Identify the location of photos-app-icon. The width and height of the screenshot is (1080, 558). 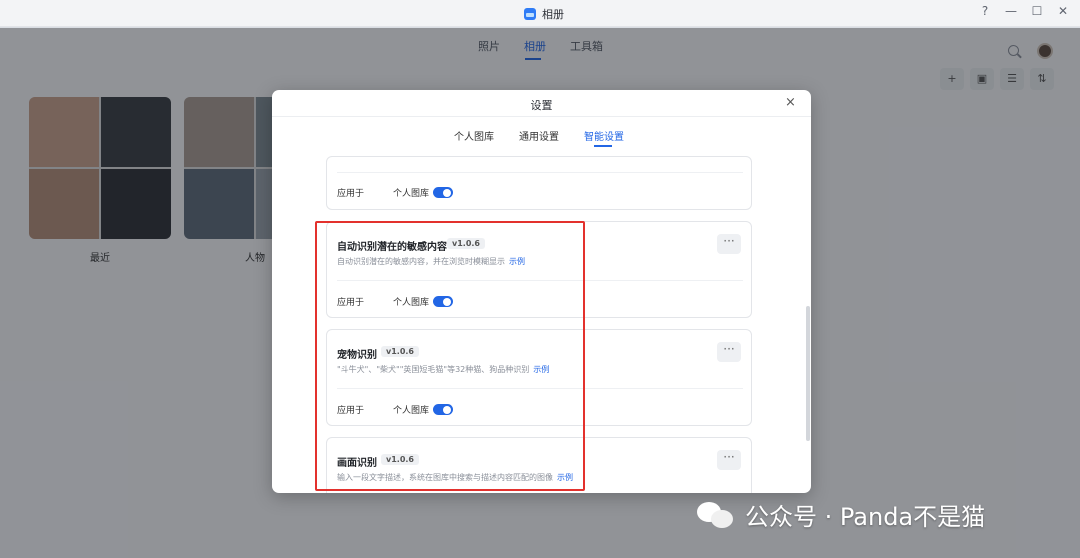
(530, 14).